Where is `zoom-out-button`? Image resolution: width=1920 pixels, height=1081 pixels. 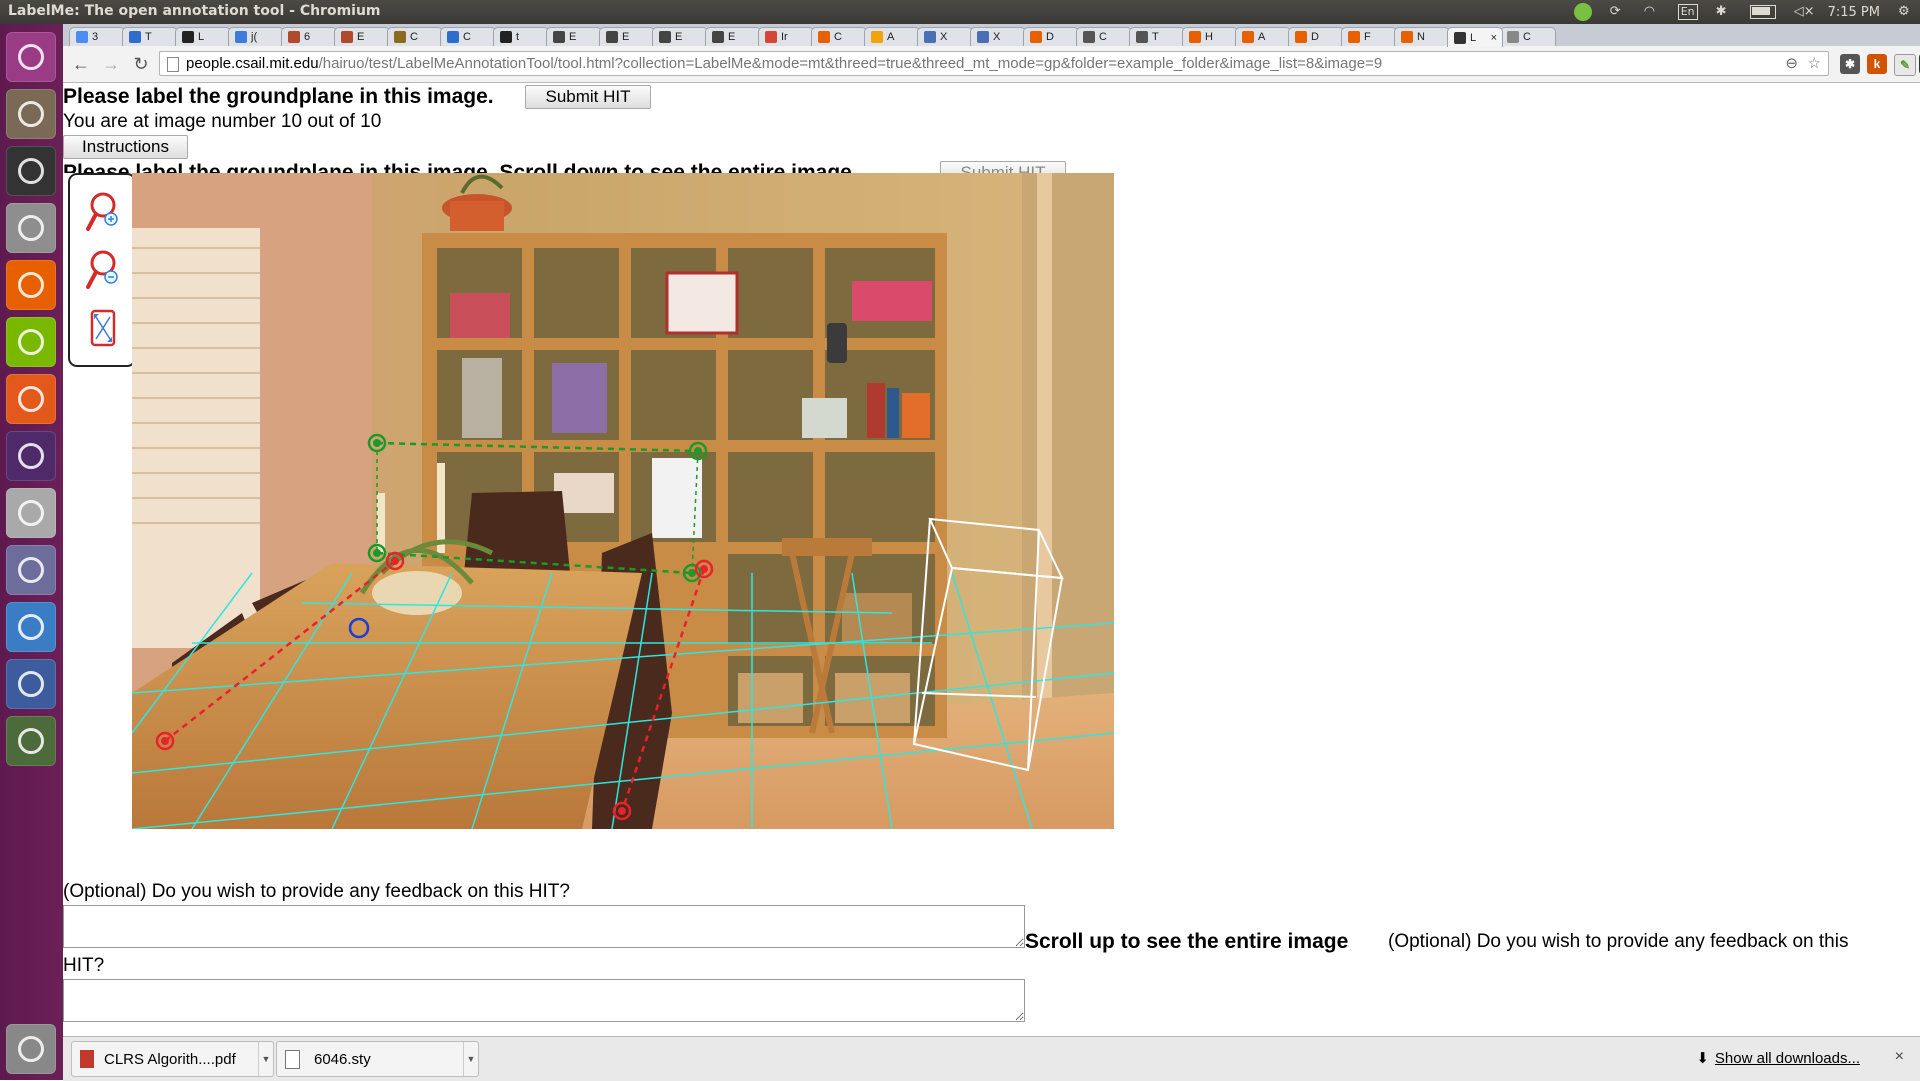 zoom-out-button is located at coordinates (103, 271).